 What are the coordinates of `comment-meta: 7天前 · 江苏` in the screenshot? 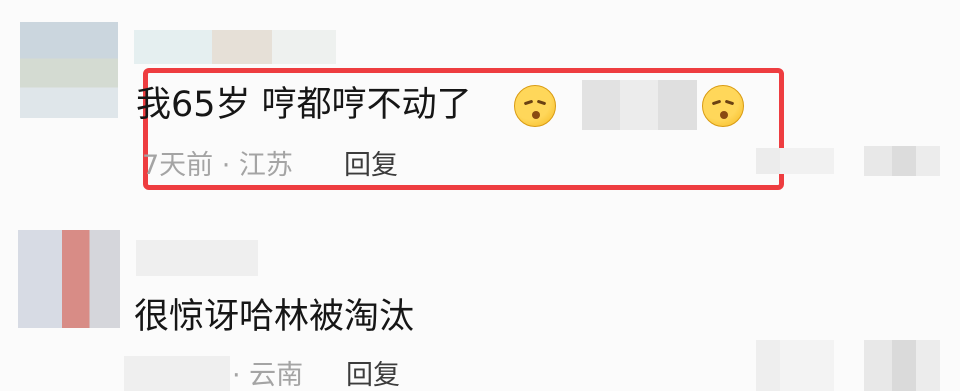 It's located at (217, 165).